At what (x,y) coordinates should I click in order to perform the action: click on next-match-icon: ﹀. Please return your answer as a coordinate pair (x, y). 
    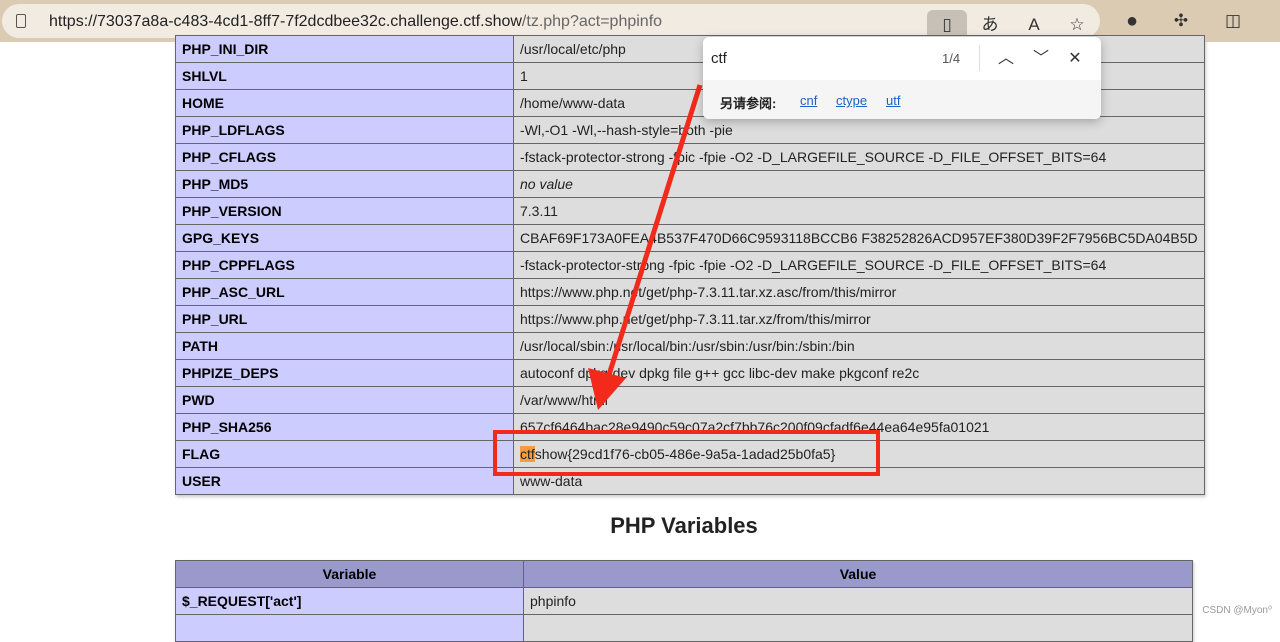
    Looking at the image, I should click on (1041, 59).